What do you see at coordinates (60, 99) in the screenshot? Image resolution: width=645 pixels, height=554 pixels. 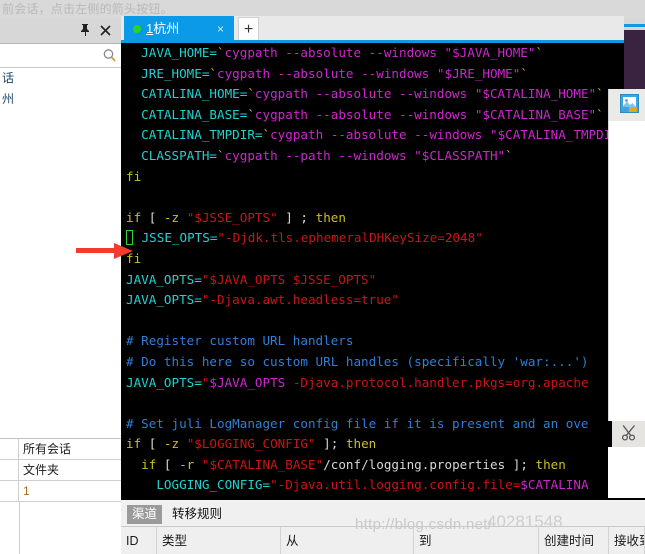 I see `tree-item: 州` at bounding box center [60, 99].